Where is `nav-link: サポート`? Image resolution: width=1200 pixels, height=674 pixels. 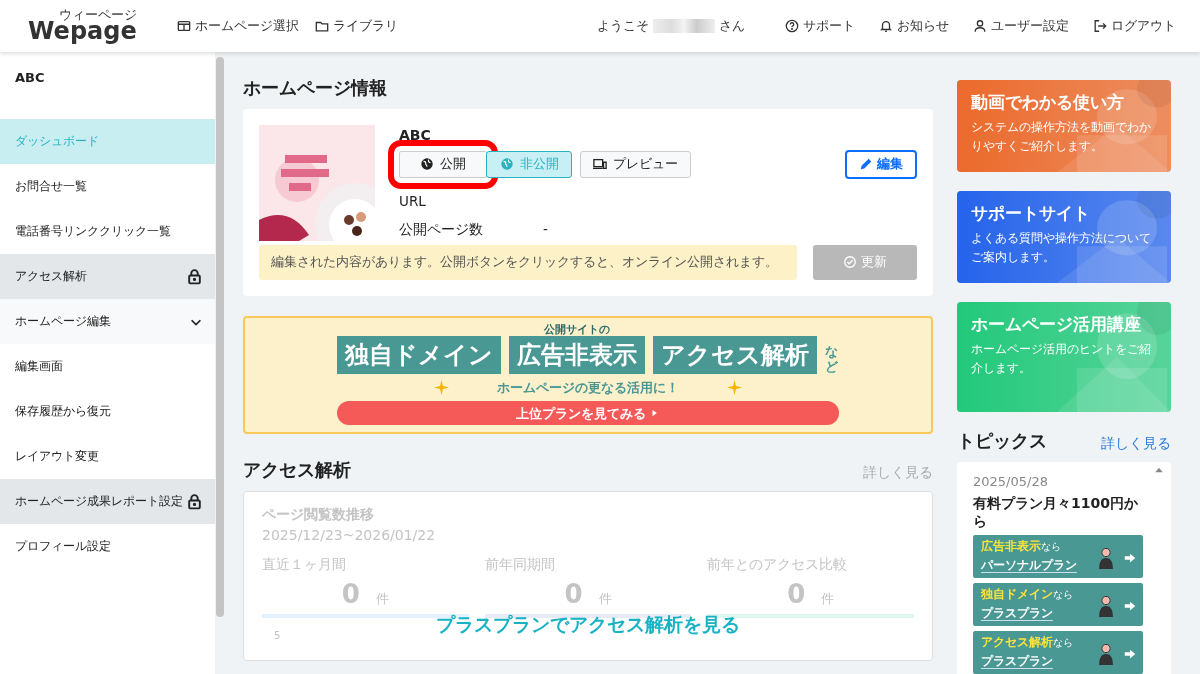 nav-link: サポート is located at coordinates (820, 26).